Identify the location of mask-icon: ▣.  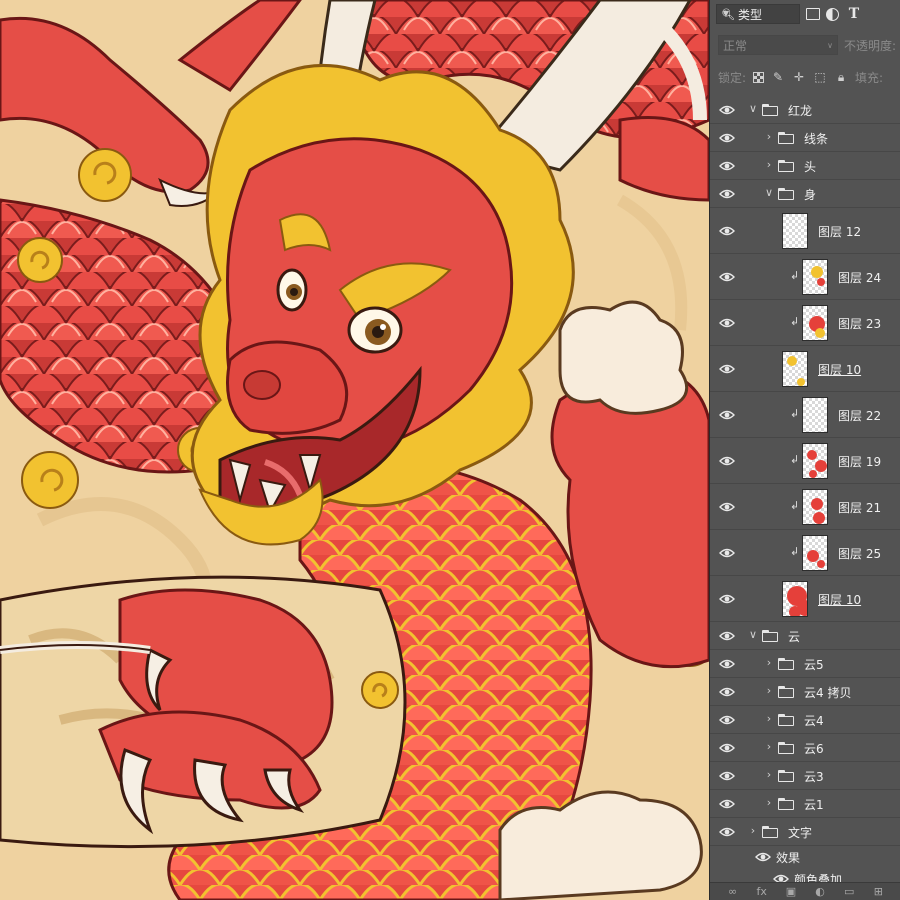
(791, 891).